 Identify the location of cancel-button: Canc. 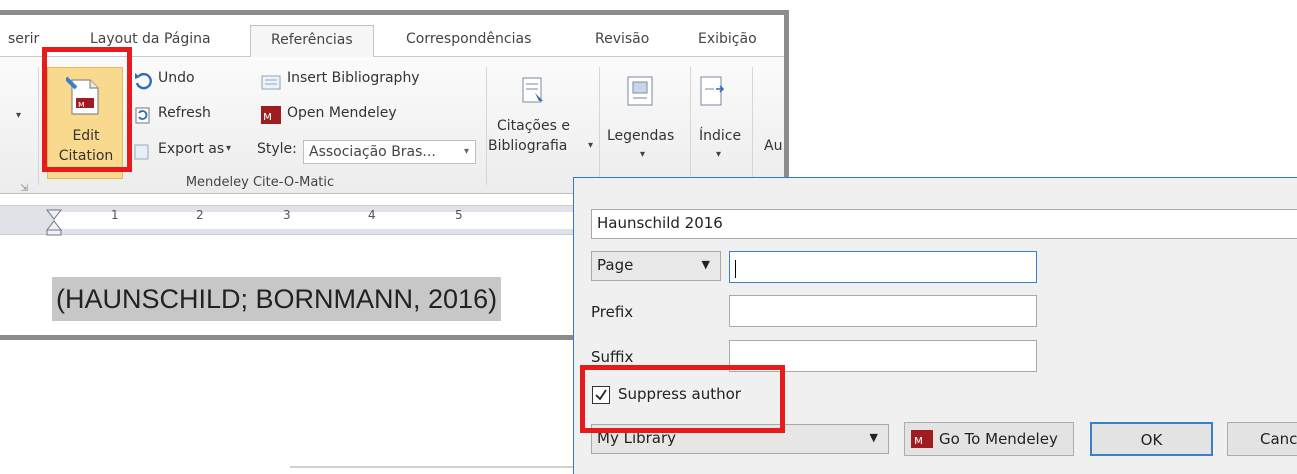
(1262, 439).